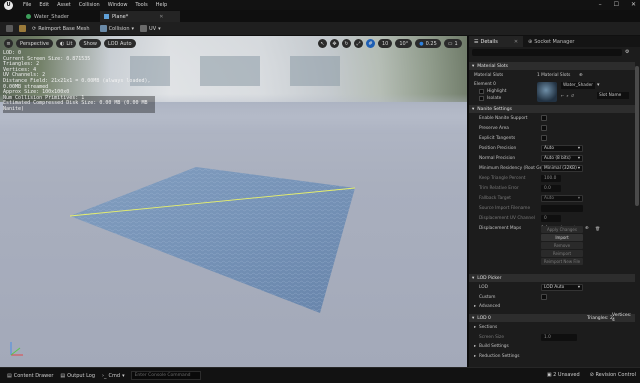  What do you see at coordinates (562, 158) in the screenshot?
I see `row-dropdown: Auto (8 bits) ▾` at bounding box center [562, 158].